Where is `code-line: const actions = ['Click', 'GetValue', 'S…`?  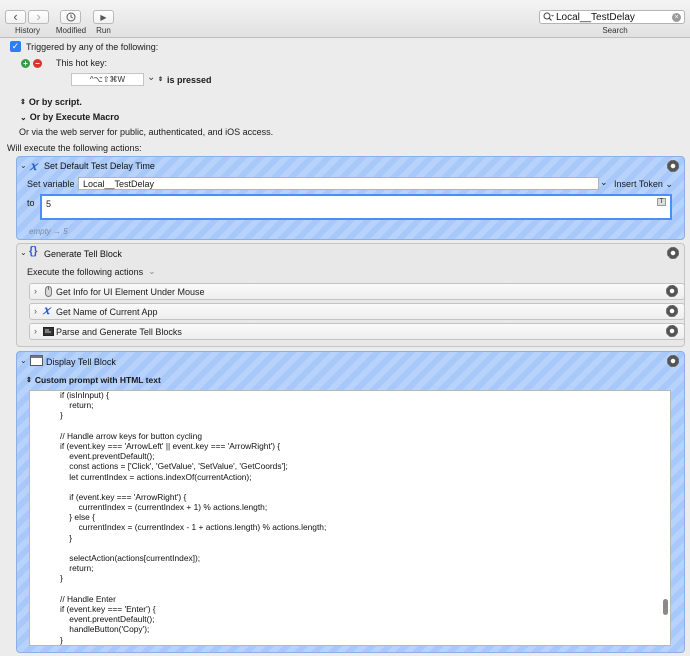 code-line: const actions = ['Click', 'GetValue', 'S… is located at coordinates (174, 466).